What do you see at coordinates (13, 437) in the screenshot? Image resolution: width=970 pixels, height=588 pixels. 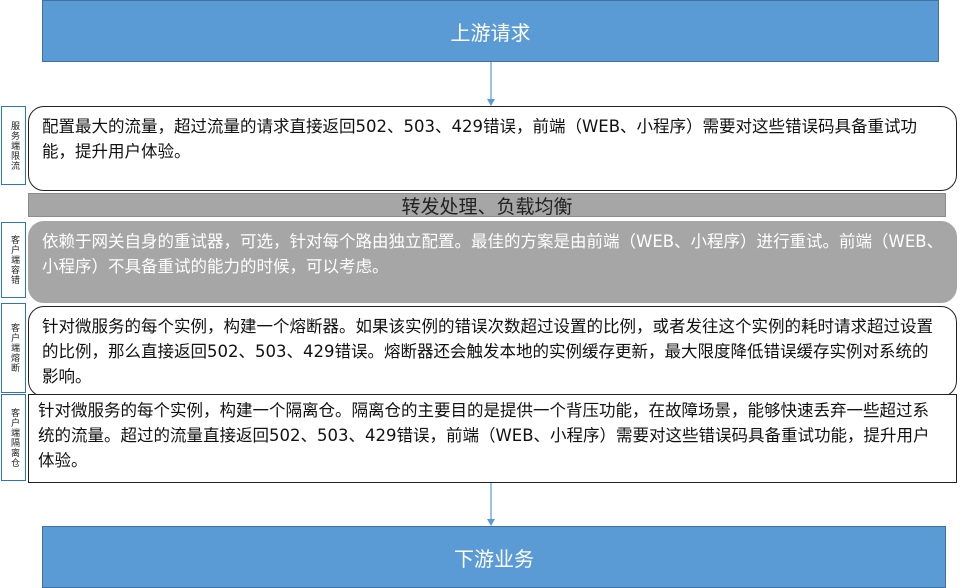 I see `side-label-bulkhead: 客户端隔离仓` at bounding box center [13, 437].